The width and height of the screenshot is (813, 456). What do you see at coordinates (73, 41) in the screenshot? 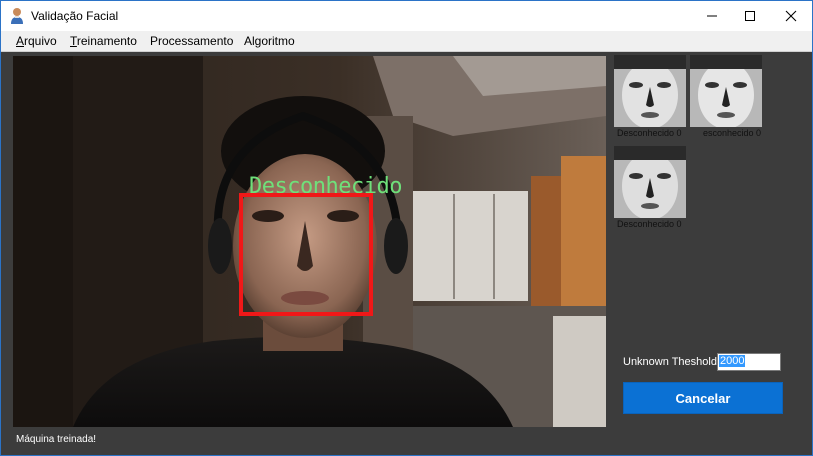
I see `menu-treinamento-mnemonic: T` at bounding box center [73, 41].